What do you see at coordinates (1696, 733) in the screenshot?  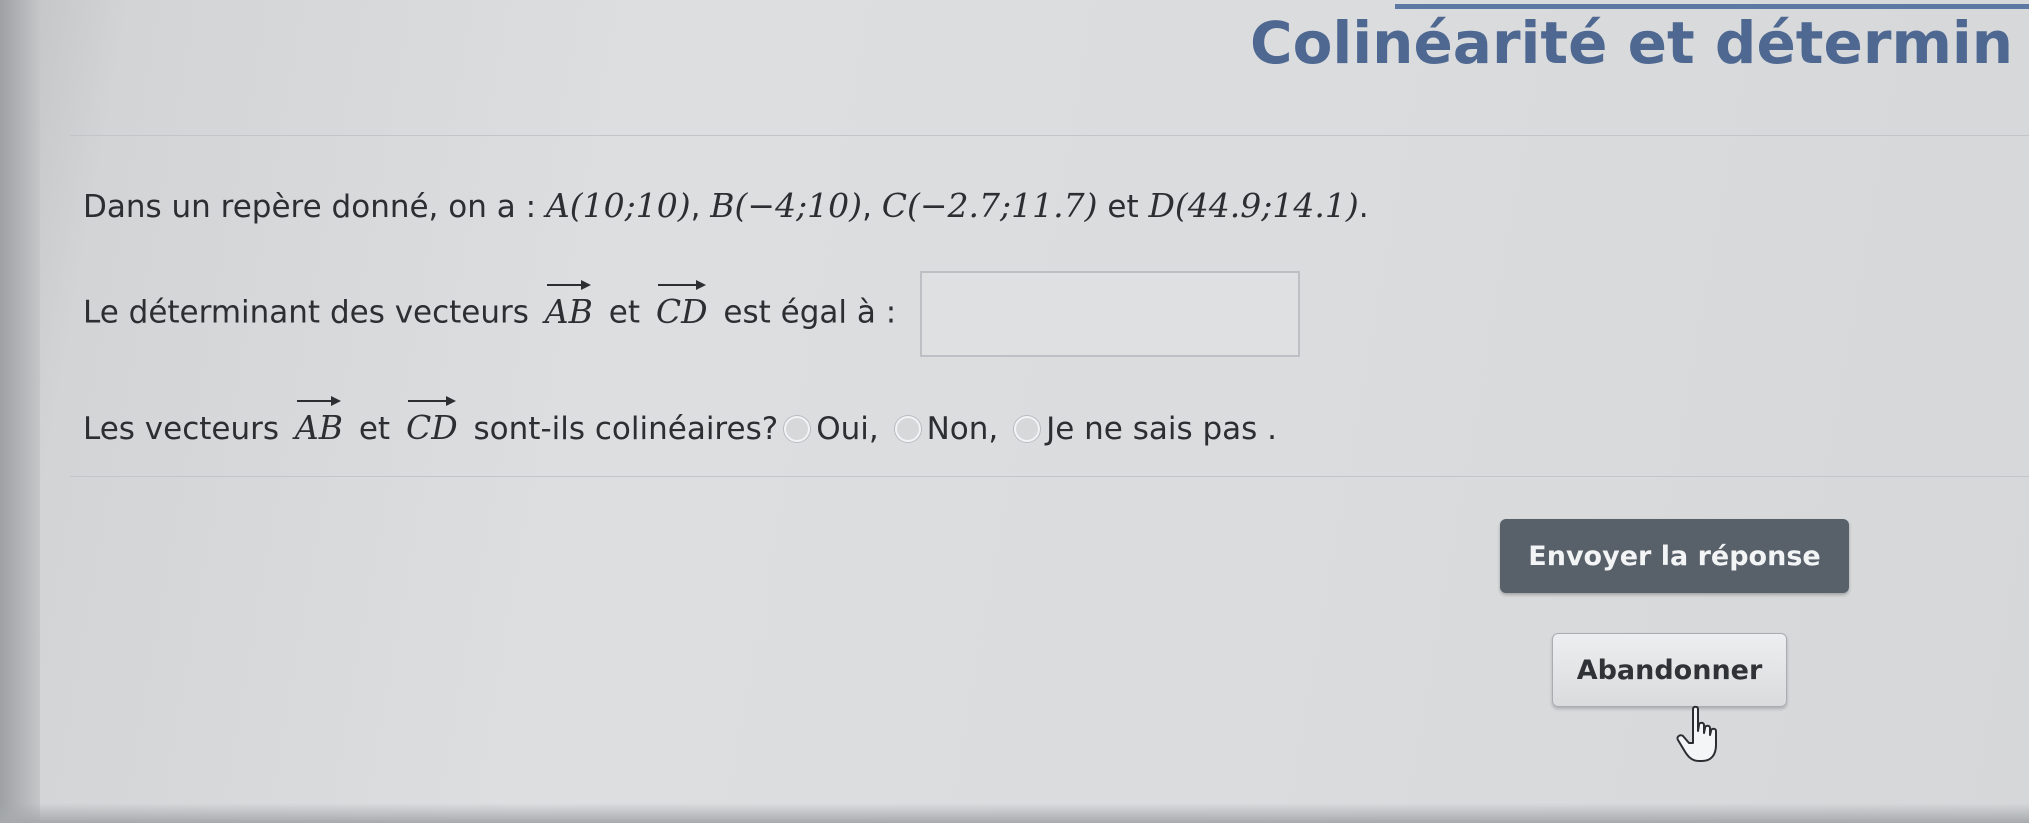 I see `hand-pointer-icon` at bounding box center [1696, 733].